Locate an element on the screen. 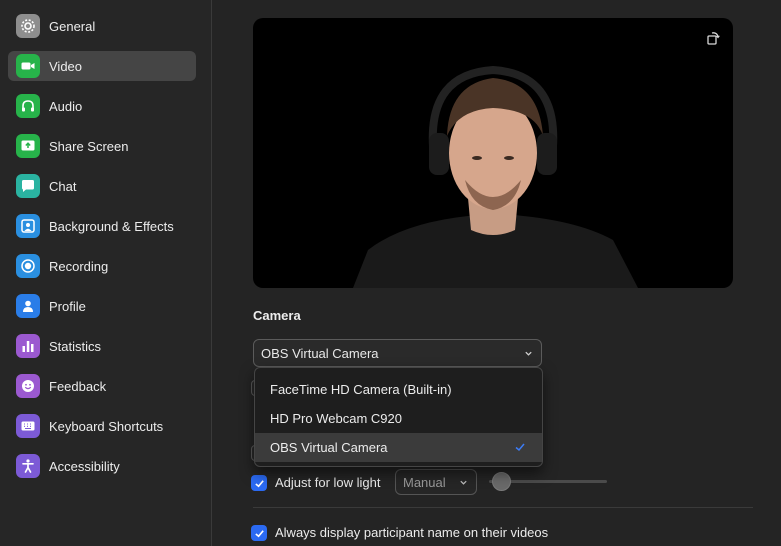  camera-option-label: HD Pro Webcam C920 is located at coordinates (336, 418).